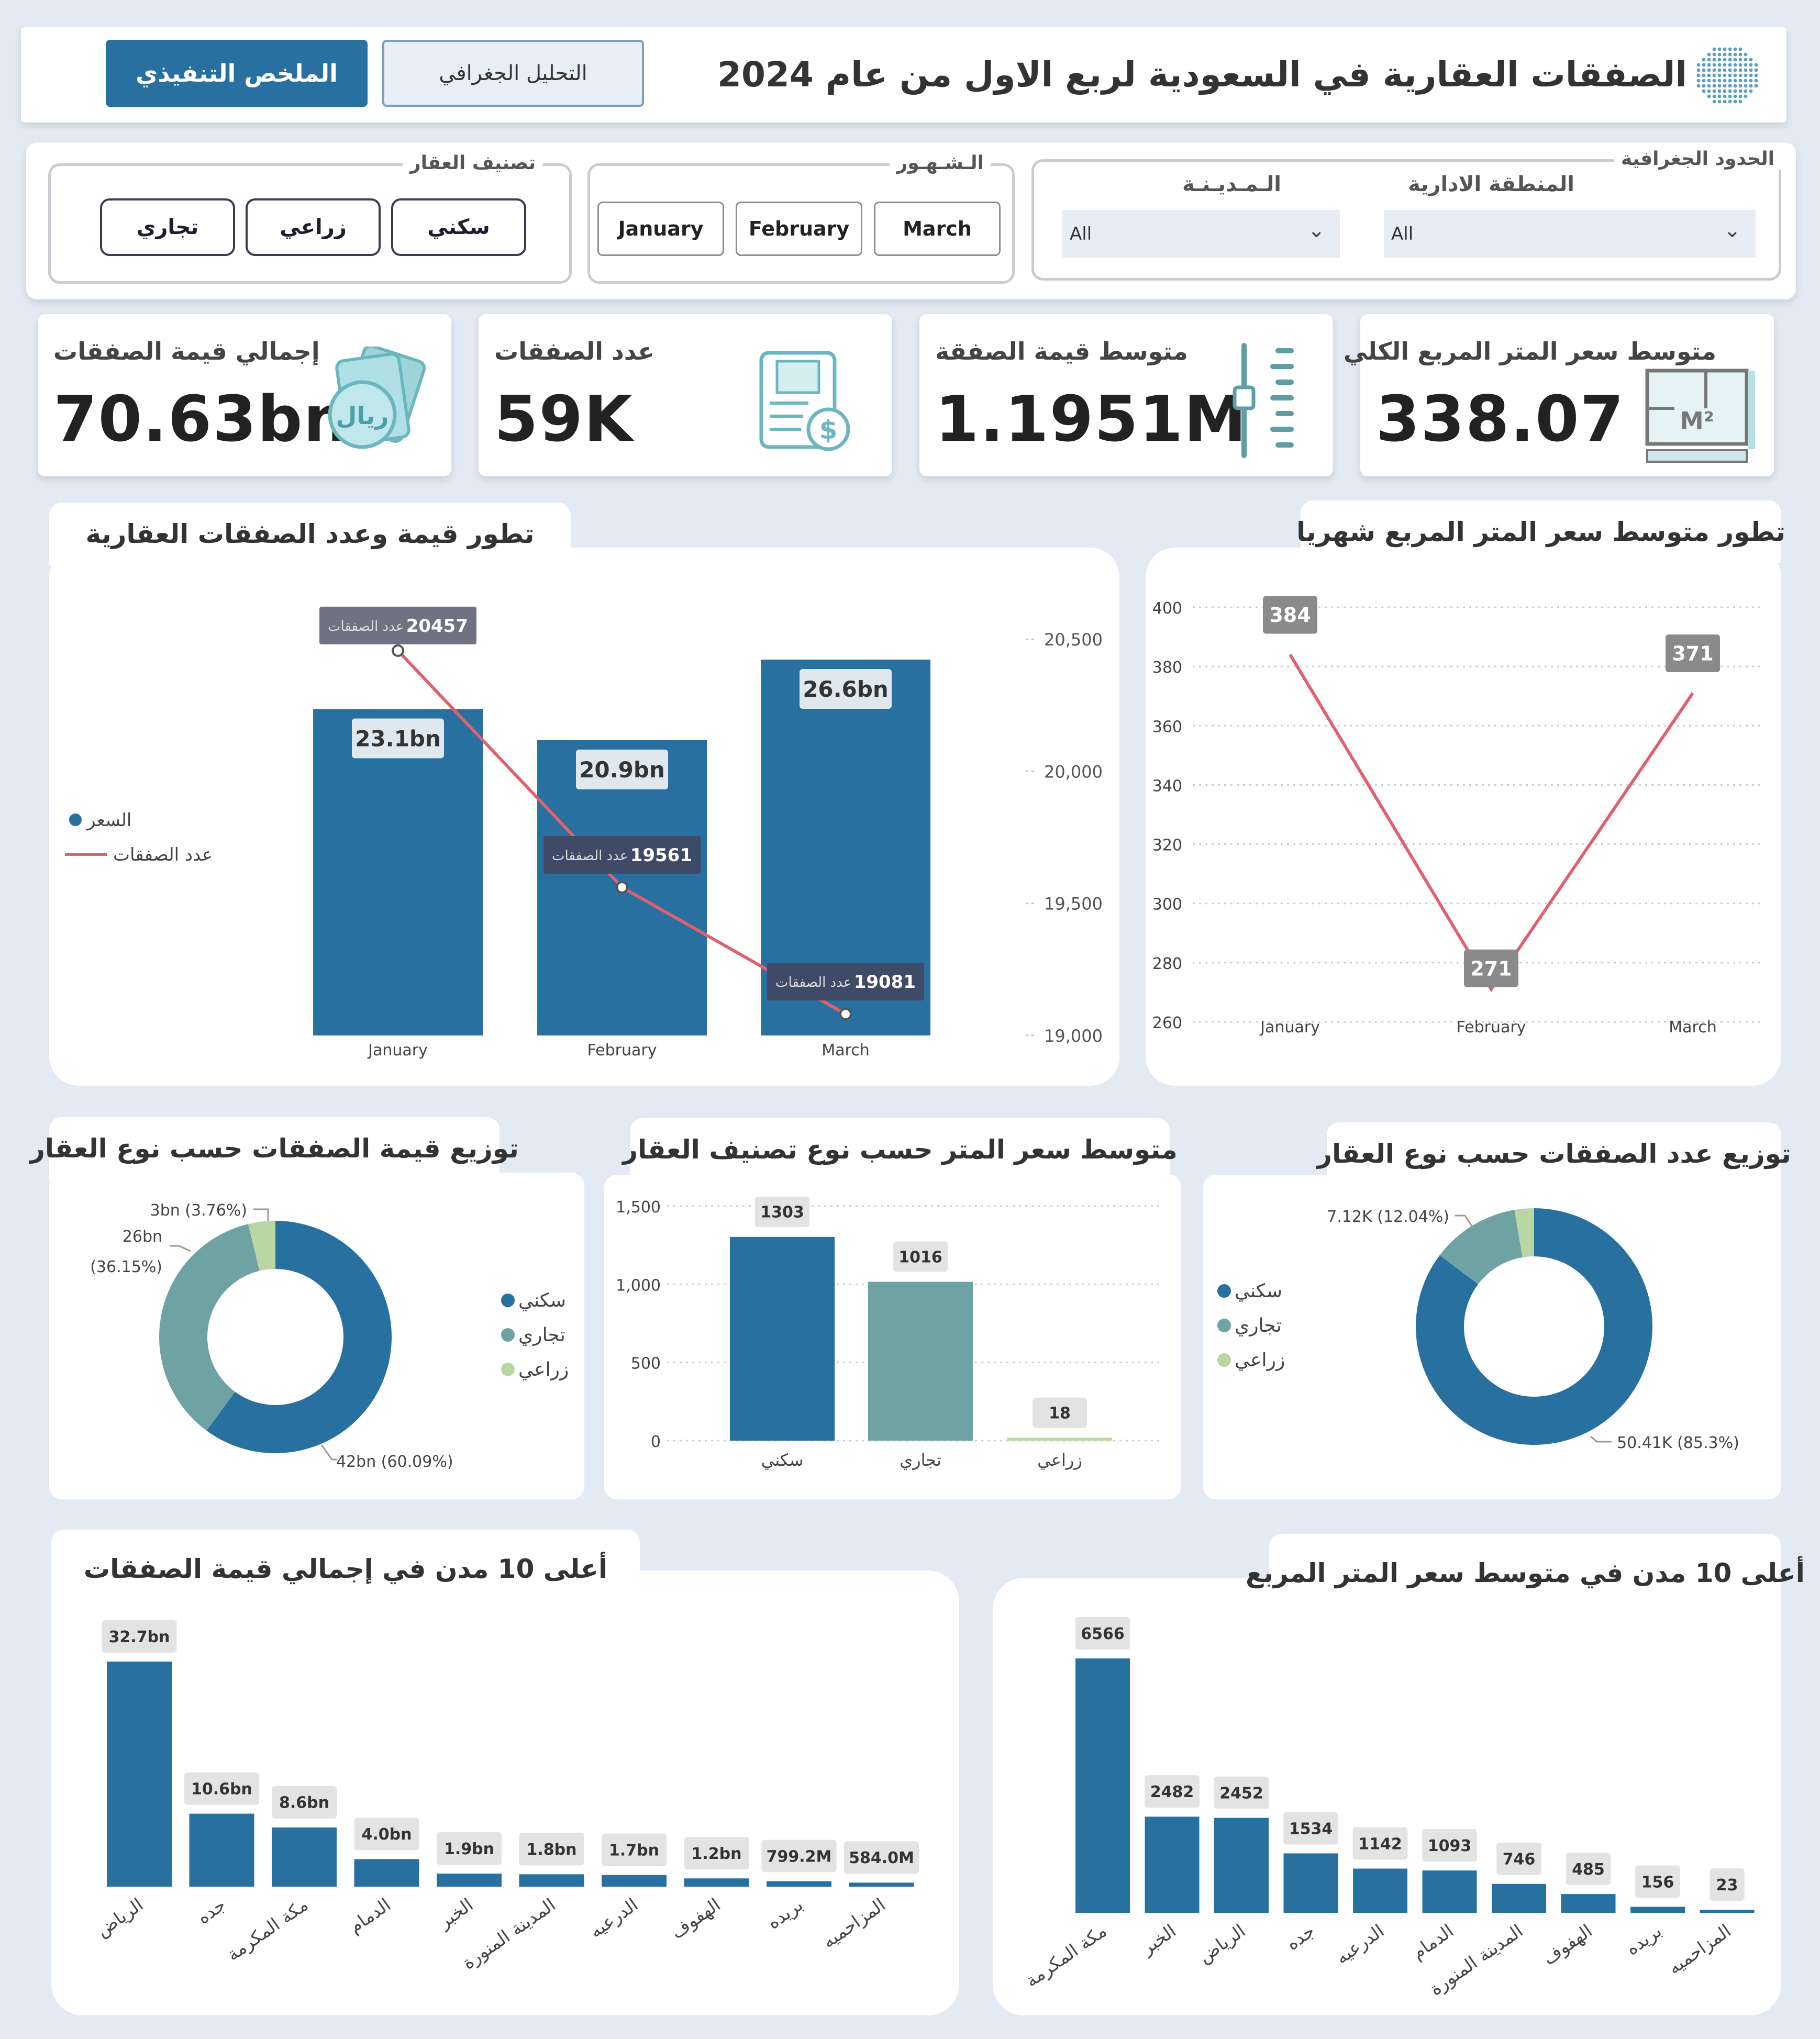  Describe the element at coordinates (513, 73) in the screenshot. I see `nav-geographic-analysis-button: التحليل الجغرافي` at that location.